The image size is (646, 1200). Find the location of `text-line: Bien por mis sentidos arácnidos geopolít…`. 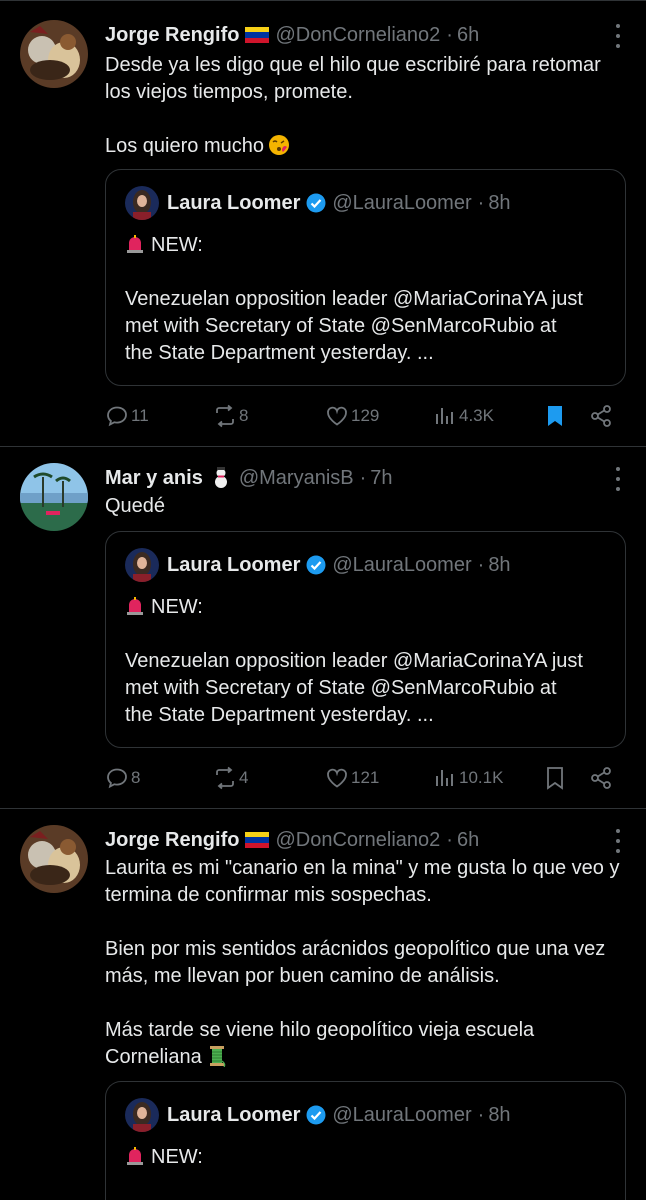

text-line: Bien por mis sentidos arácnidos geopolít… is located at coordinates (355, 949).